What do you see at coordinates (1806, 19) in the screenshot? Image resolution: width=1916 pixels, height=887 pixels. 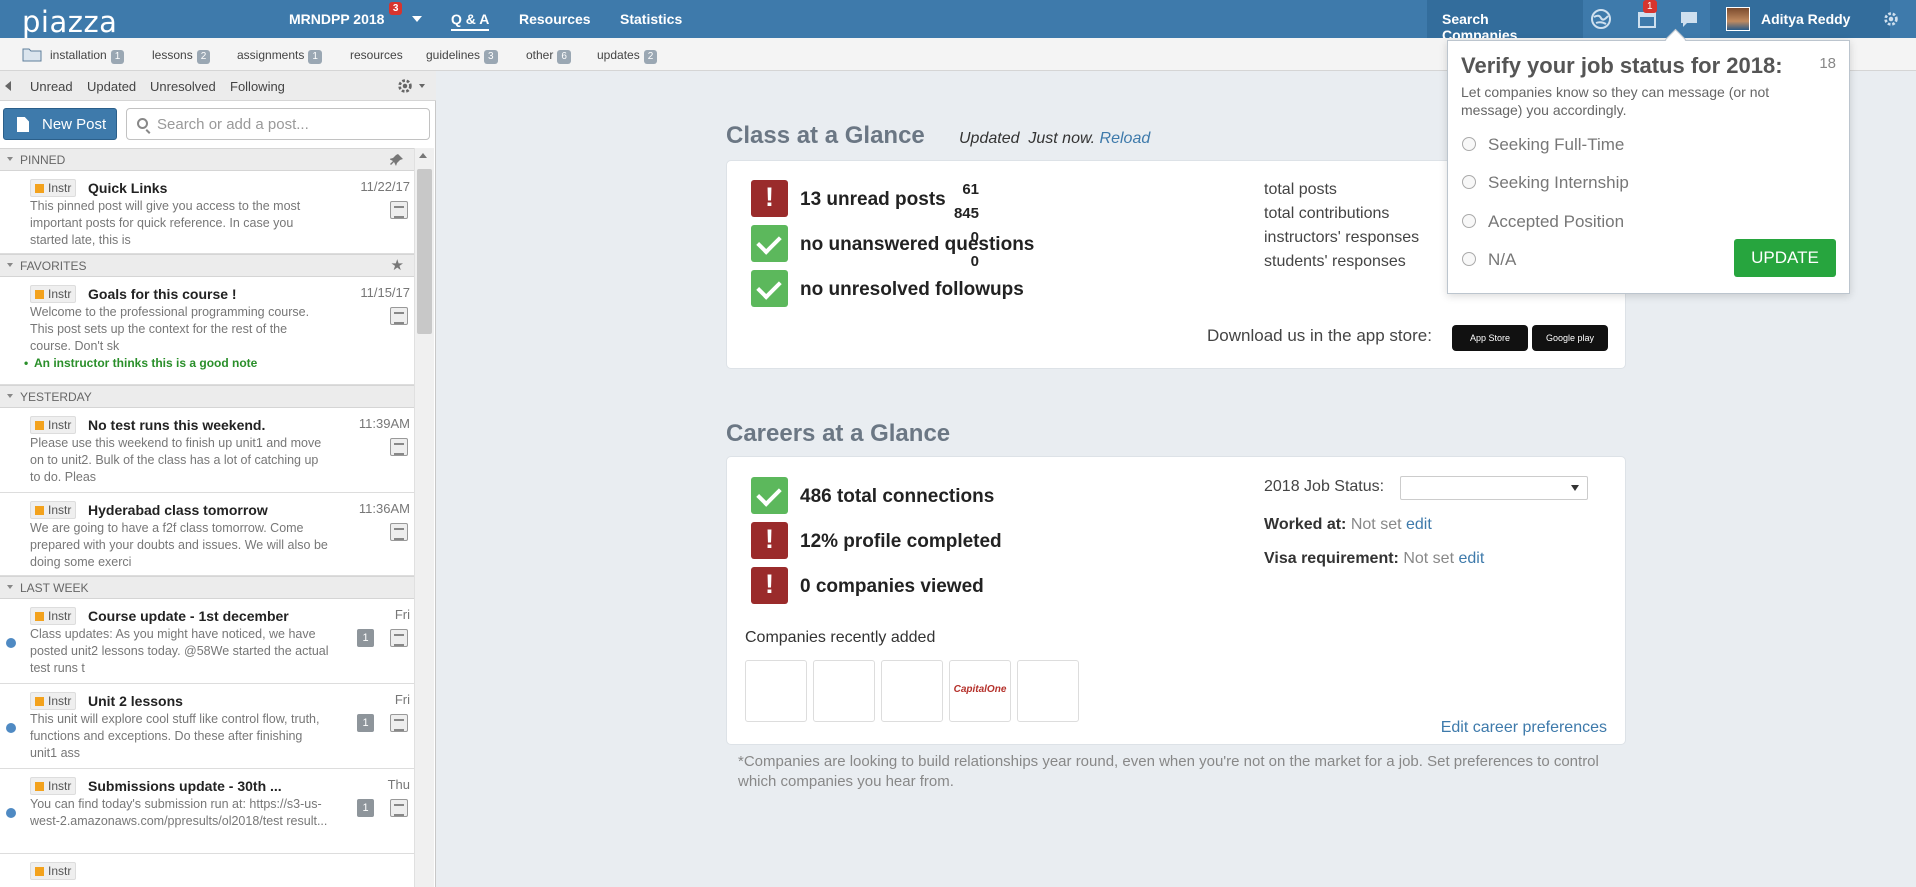 I see `user-name: Aditya Reddy` at bounding box center [1806, 19].